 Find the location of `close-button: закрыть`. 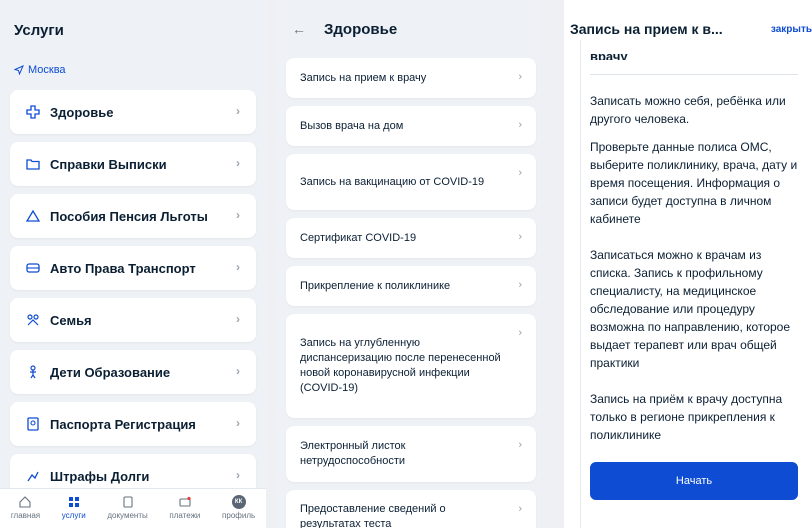

close-button: закрыть is located at coordinates (791, 29).